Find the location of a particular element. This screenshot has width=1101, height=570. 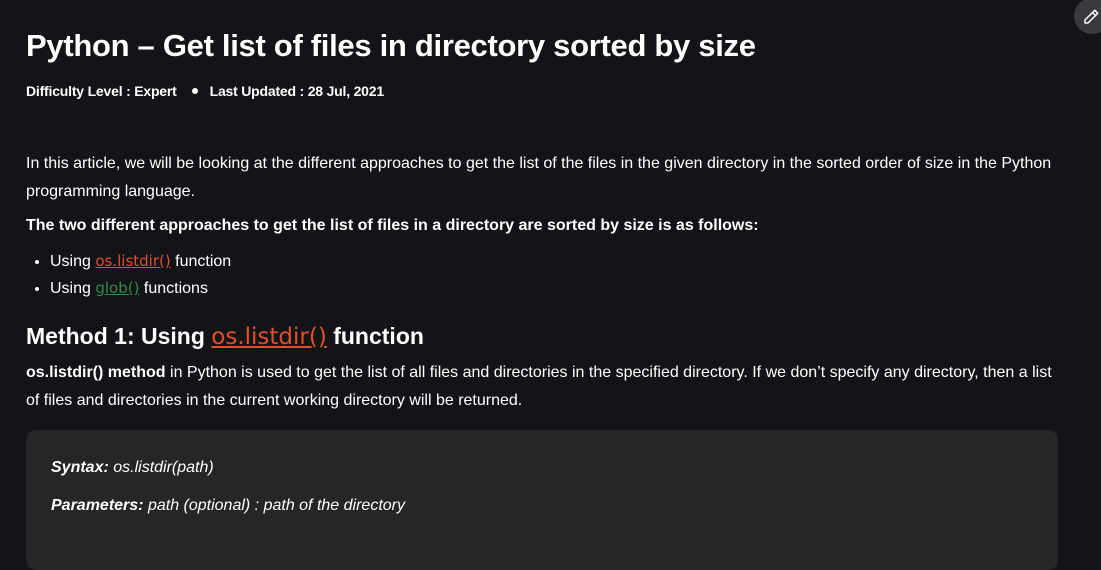

glob-link: glob() is located at coordinates (117, 288).